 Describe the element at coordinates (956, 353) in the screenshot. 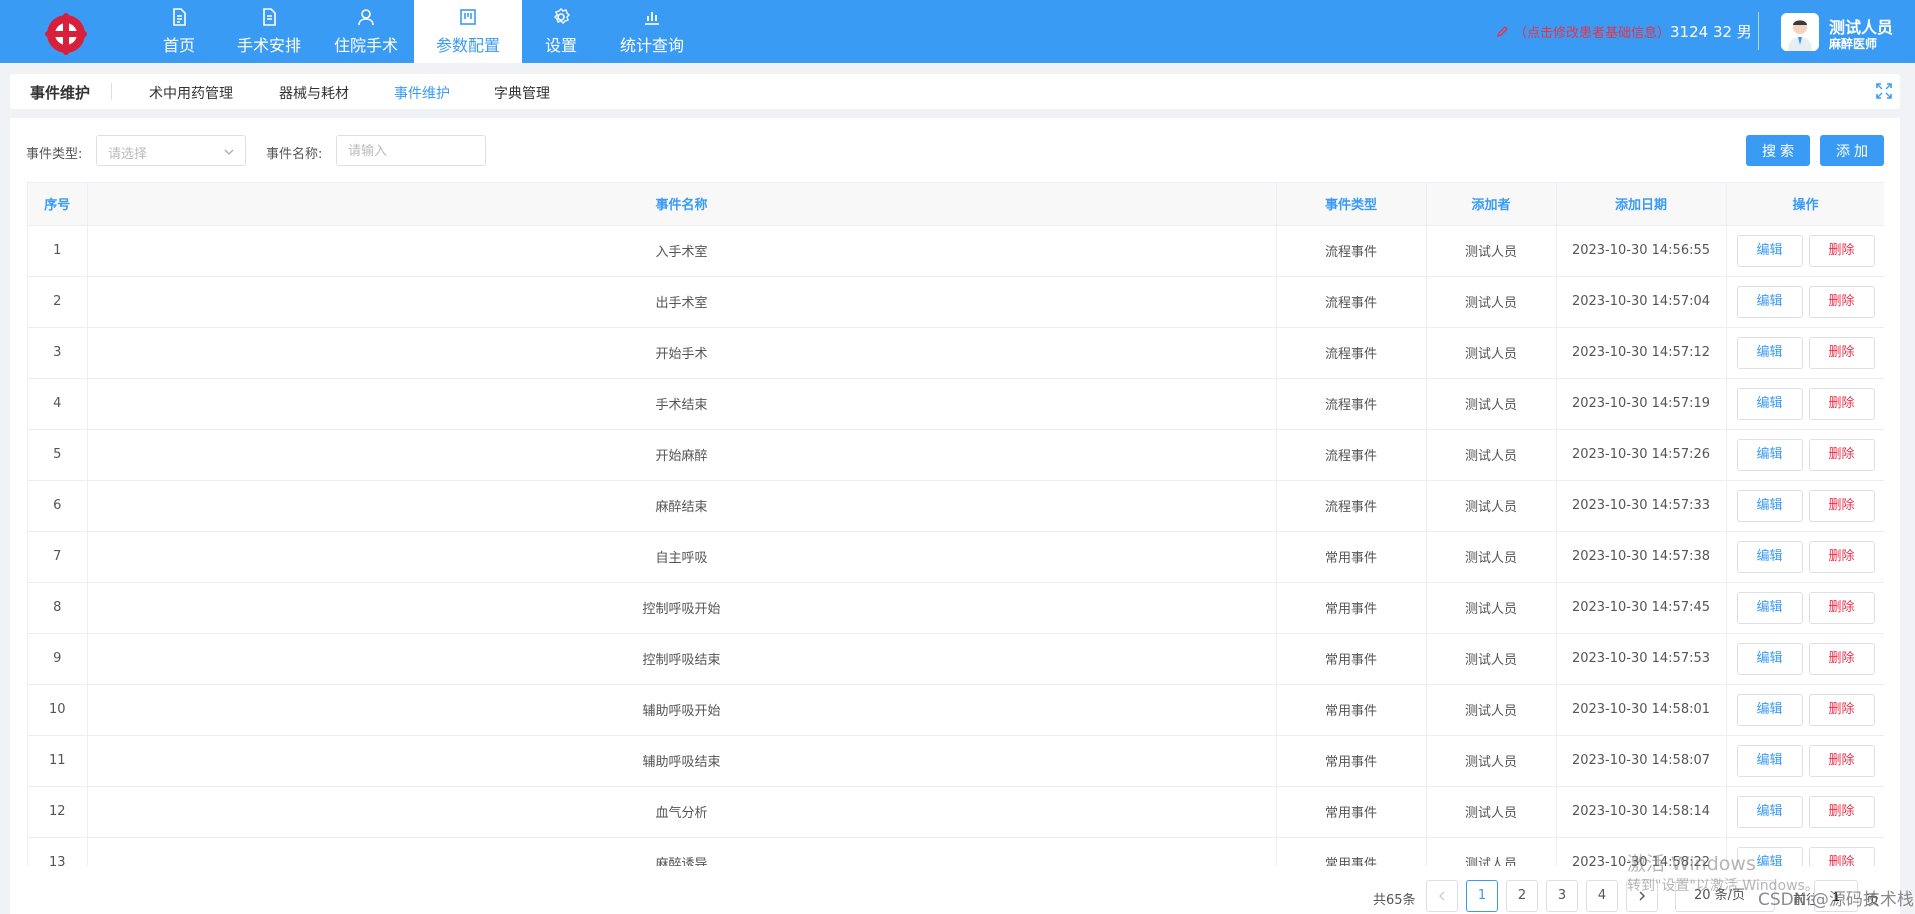

I see `table-row: 3 开始手术 流程事件 测试人员 2023-10-30 14:57:12 编辑 删除` at that location.